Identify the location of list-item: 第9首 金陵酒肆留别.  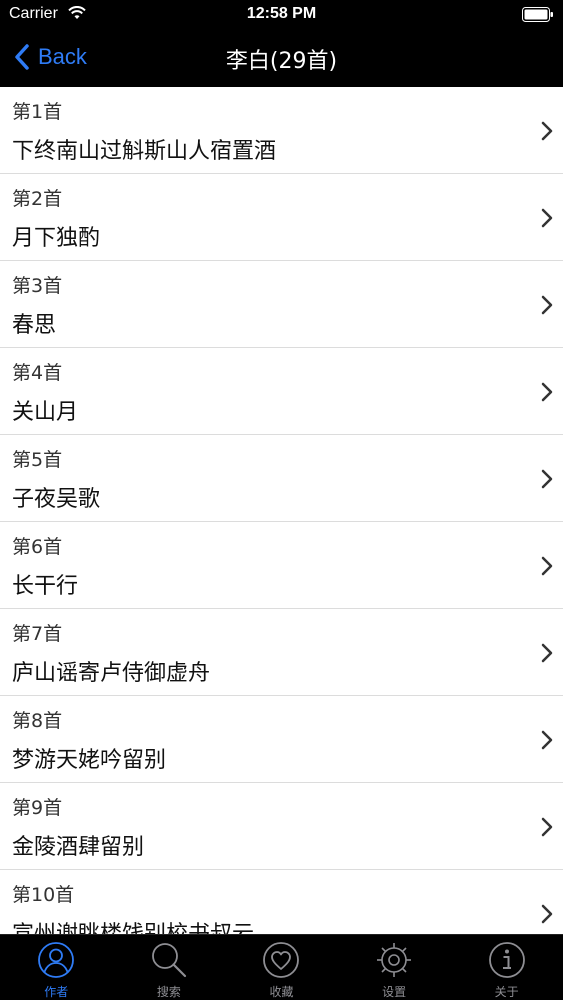
(281, 826).